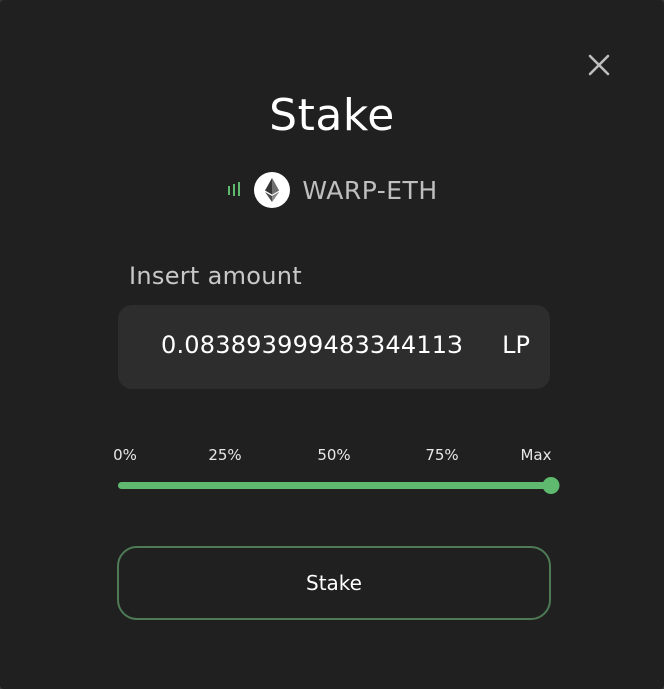  I want to click on amount-slider, so click(339, 485).